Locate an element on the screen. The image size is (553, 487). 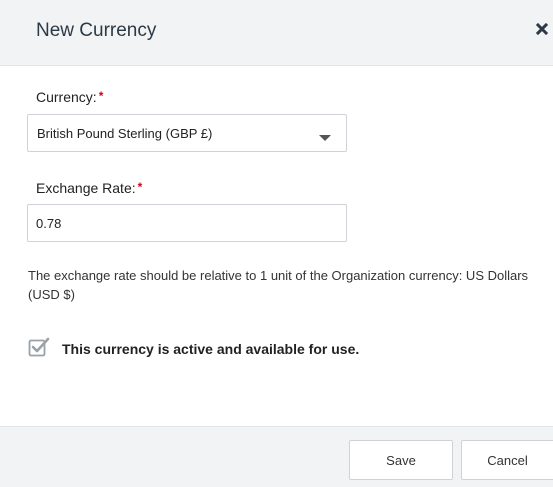
currency-select-value: British Pound Sterling (GBP £) is located at coordinates (125, 133).